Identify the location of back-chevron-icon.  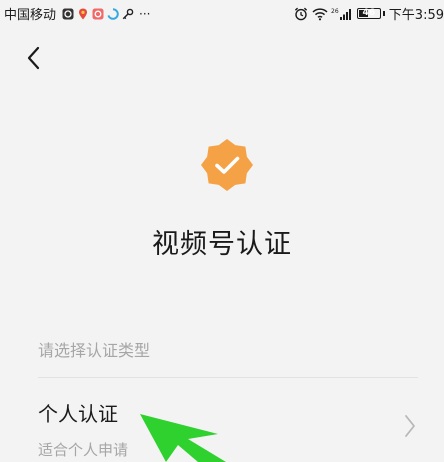
(33, 58).